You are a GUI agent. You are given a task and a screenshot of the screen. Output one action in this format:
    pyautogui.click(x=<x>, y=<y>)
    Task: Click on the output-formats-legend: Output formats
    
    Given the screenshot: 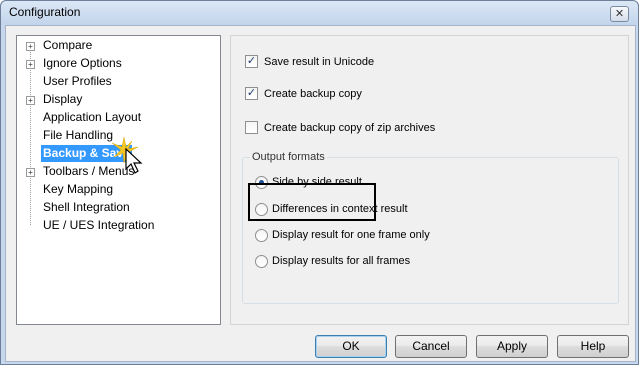 What is the action you would take?
    pyautogui.click(x=288, y=157)
    